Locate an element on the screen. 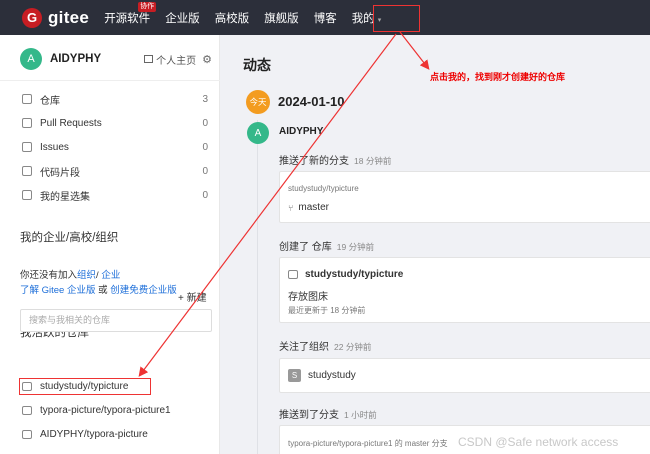  repo-item-label: typora-picture/typora-picture1 is located at coordinates (105, 410).